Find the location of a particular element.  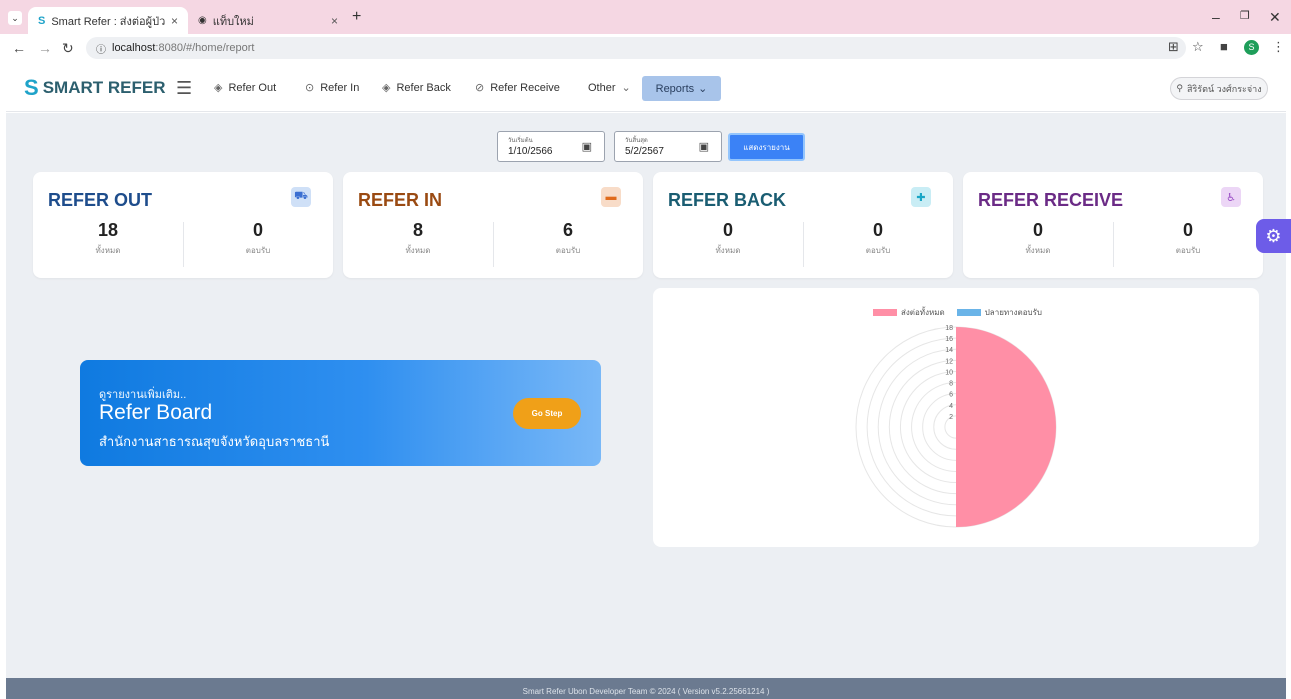

tick-label: 8 is located at coordinates (951, 384).